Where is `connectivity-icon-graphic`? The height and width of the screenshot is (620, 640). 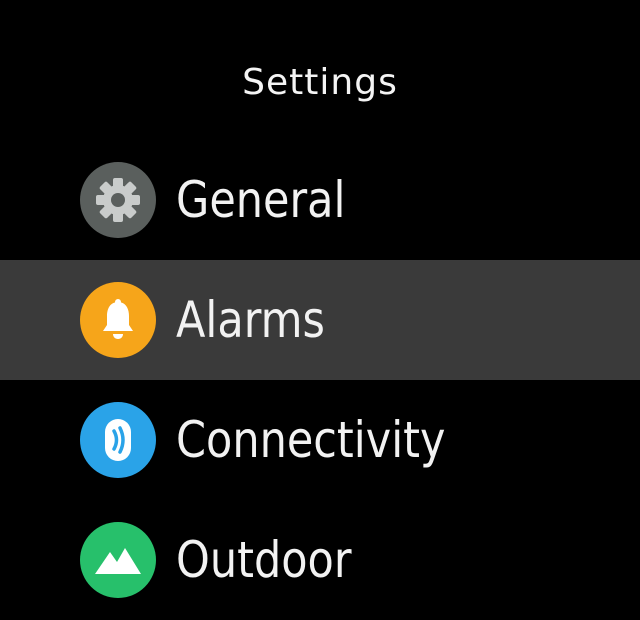 connectivity-icon-graphic is located at coordinates (118, 440).